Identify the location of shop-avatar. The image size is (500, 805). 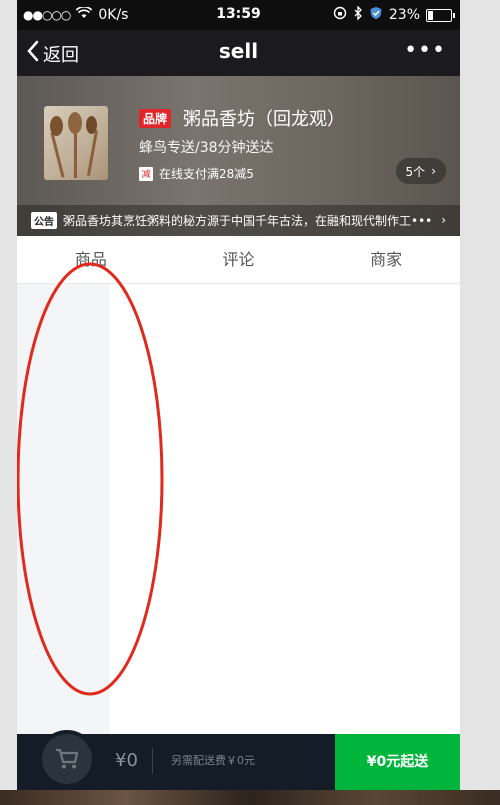
(76, 143).